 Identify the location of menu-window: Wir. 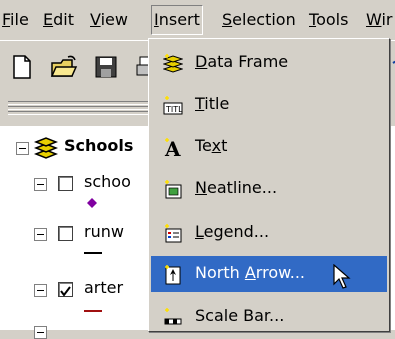
(379, 20).